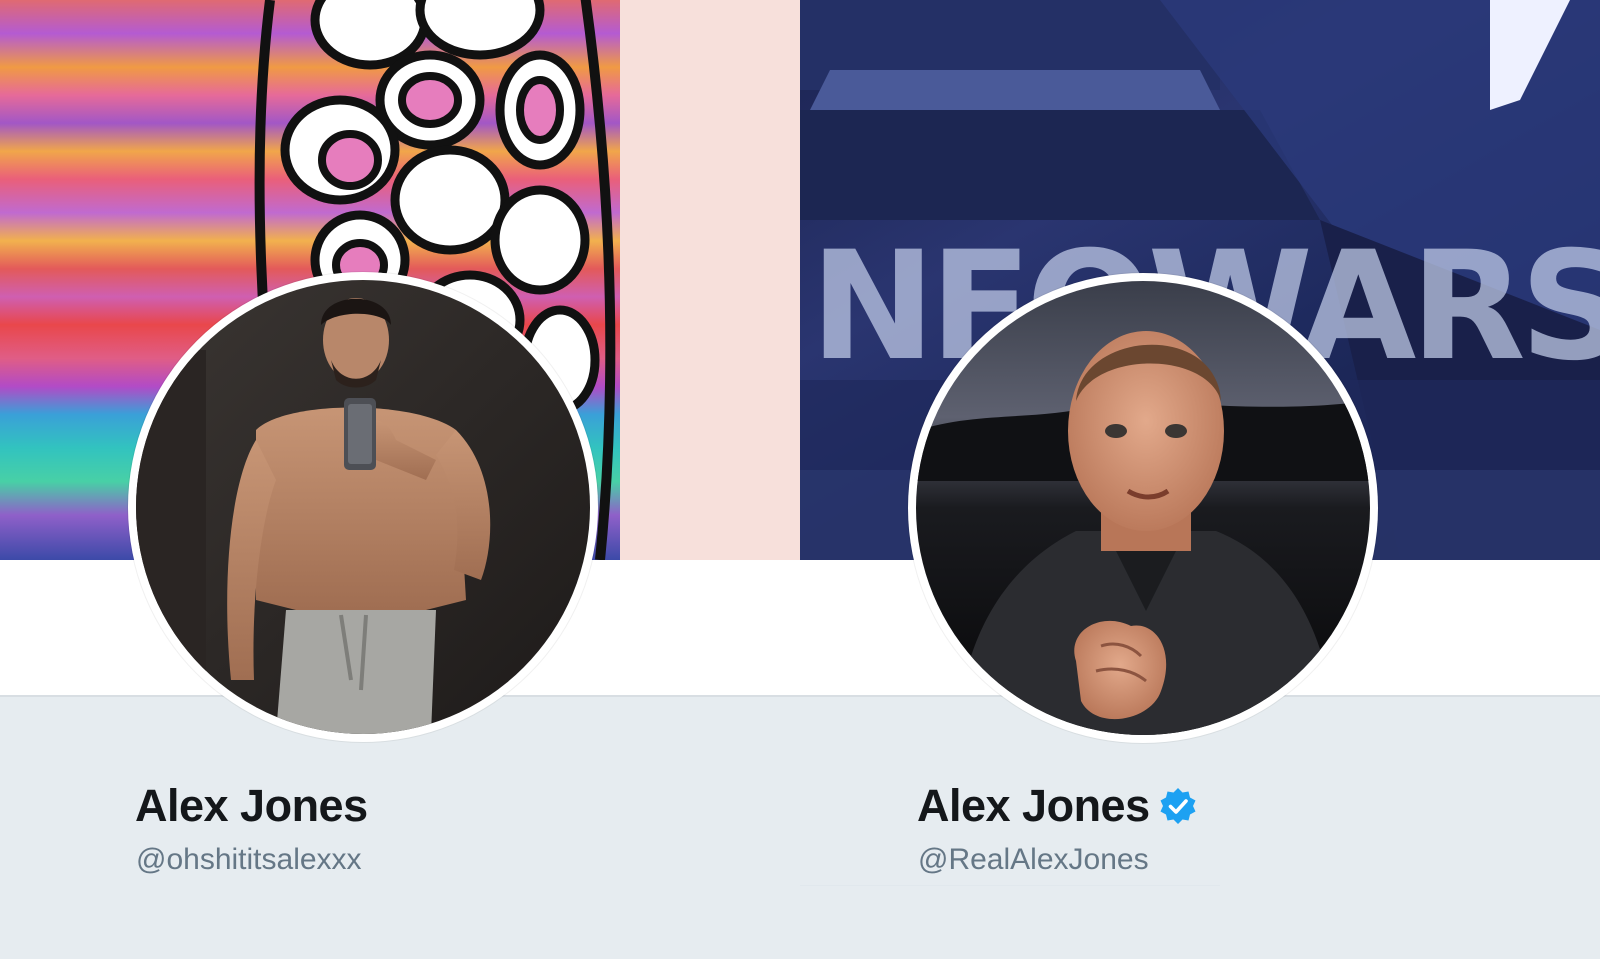 The width and height of the screenshot is (1600, 959). What do you see at coordinates (1178, 806) in the screenshot?
I see `verified-badge-icon` at bounding box center [1178, 806].